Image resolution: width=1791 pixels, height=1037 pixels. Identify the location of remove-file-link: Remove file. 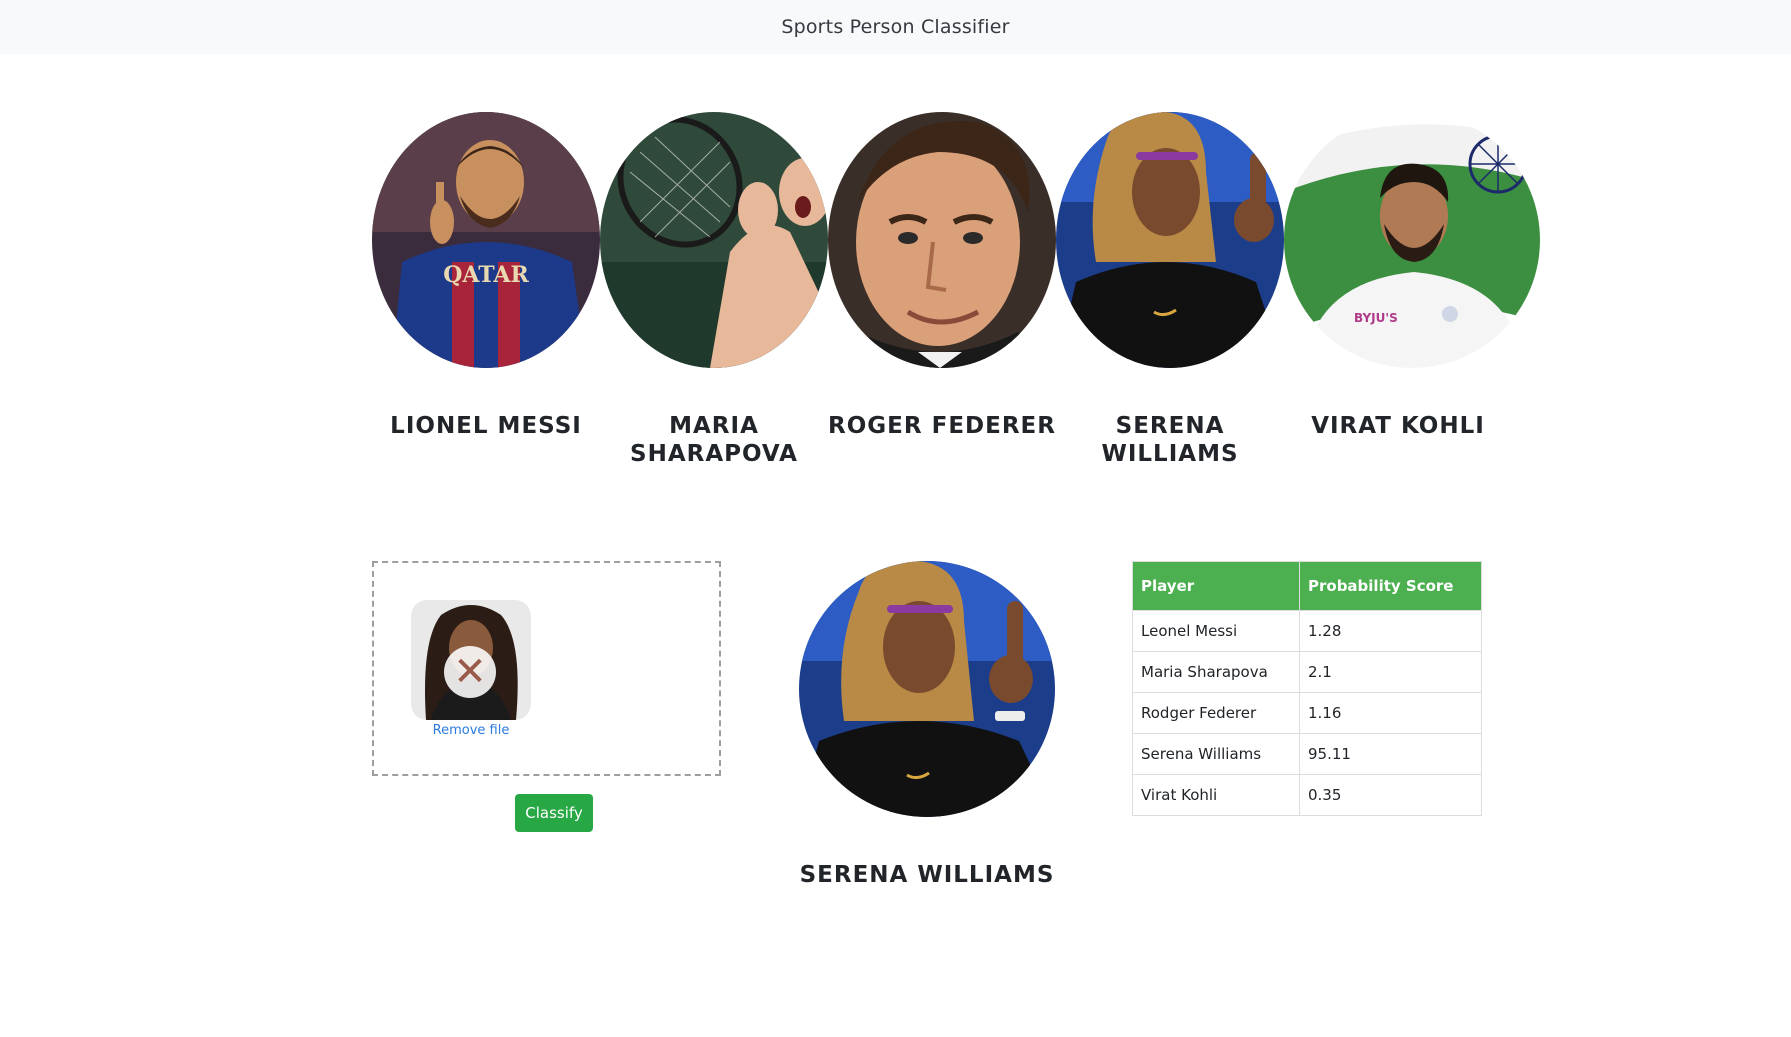
(471, 730).